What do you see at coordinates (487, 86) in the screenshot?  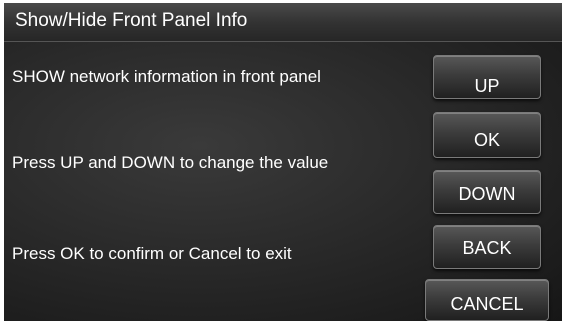 I see `up-button-label: UP` at bounding box center [487, 86].